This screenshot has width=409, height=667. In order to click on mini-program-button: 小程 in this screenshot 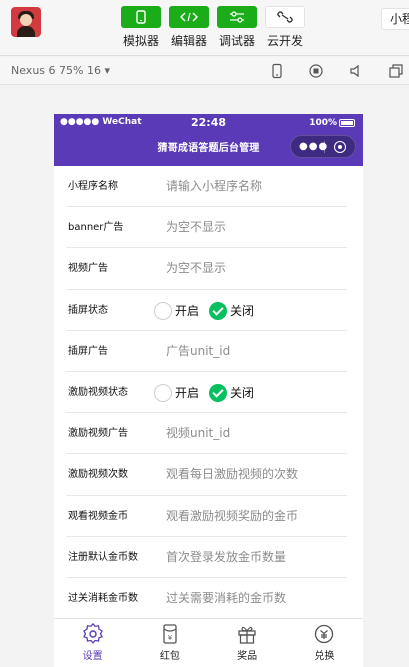, I will do `click(395, 19)`.